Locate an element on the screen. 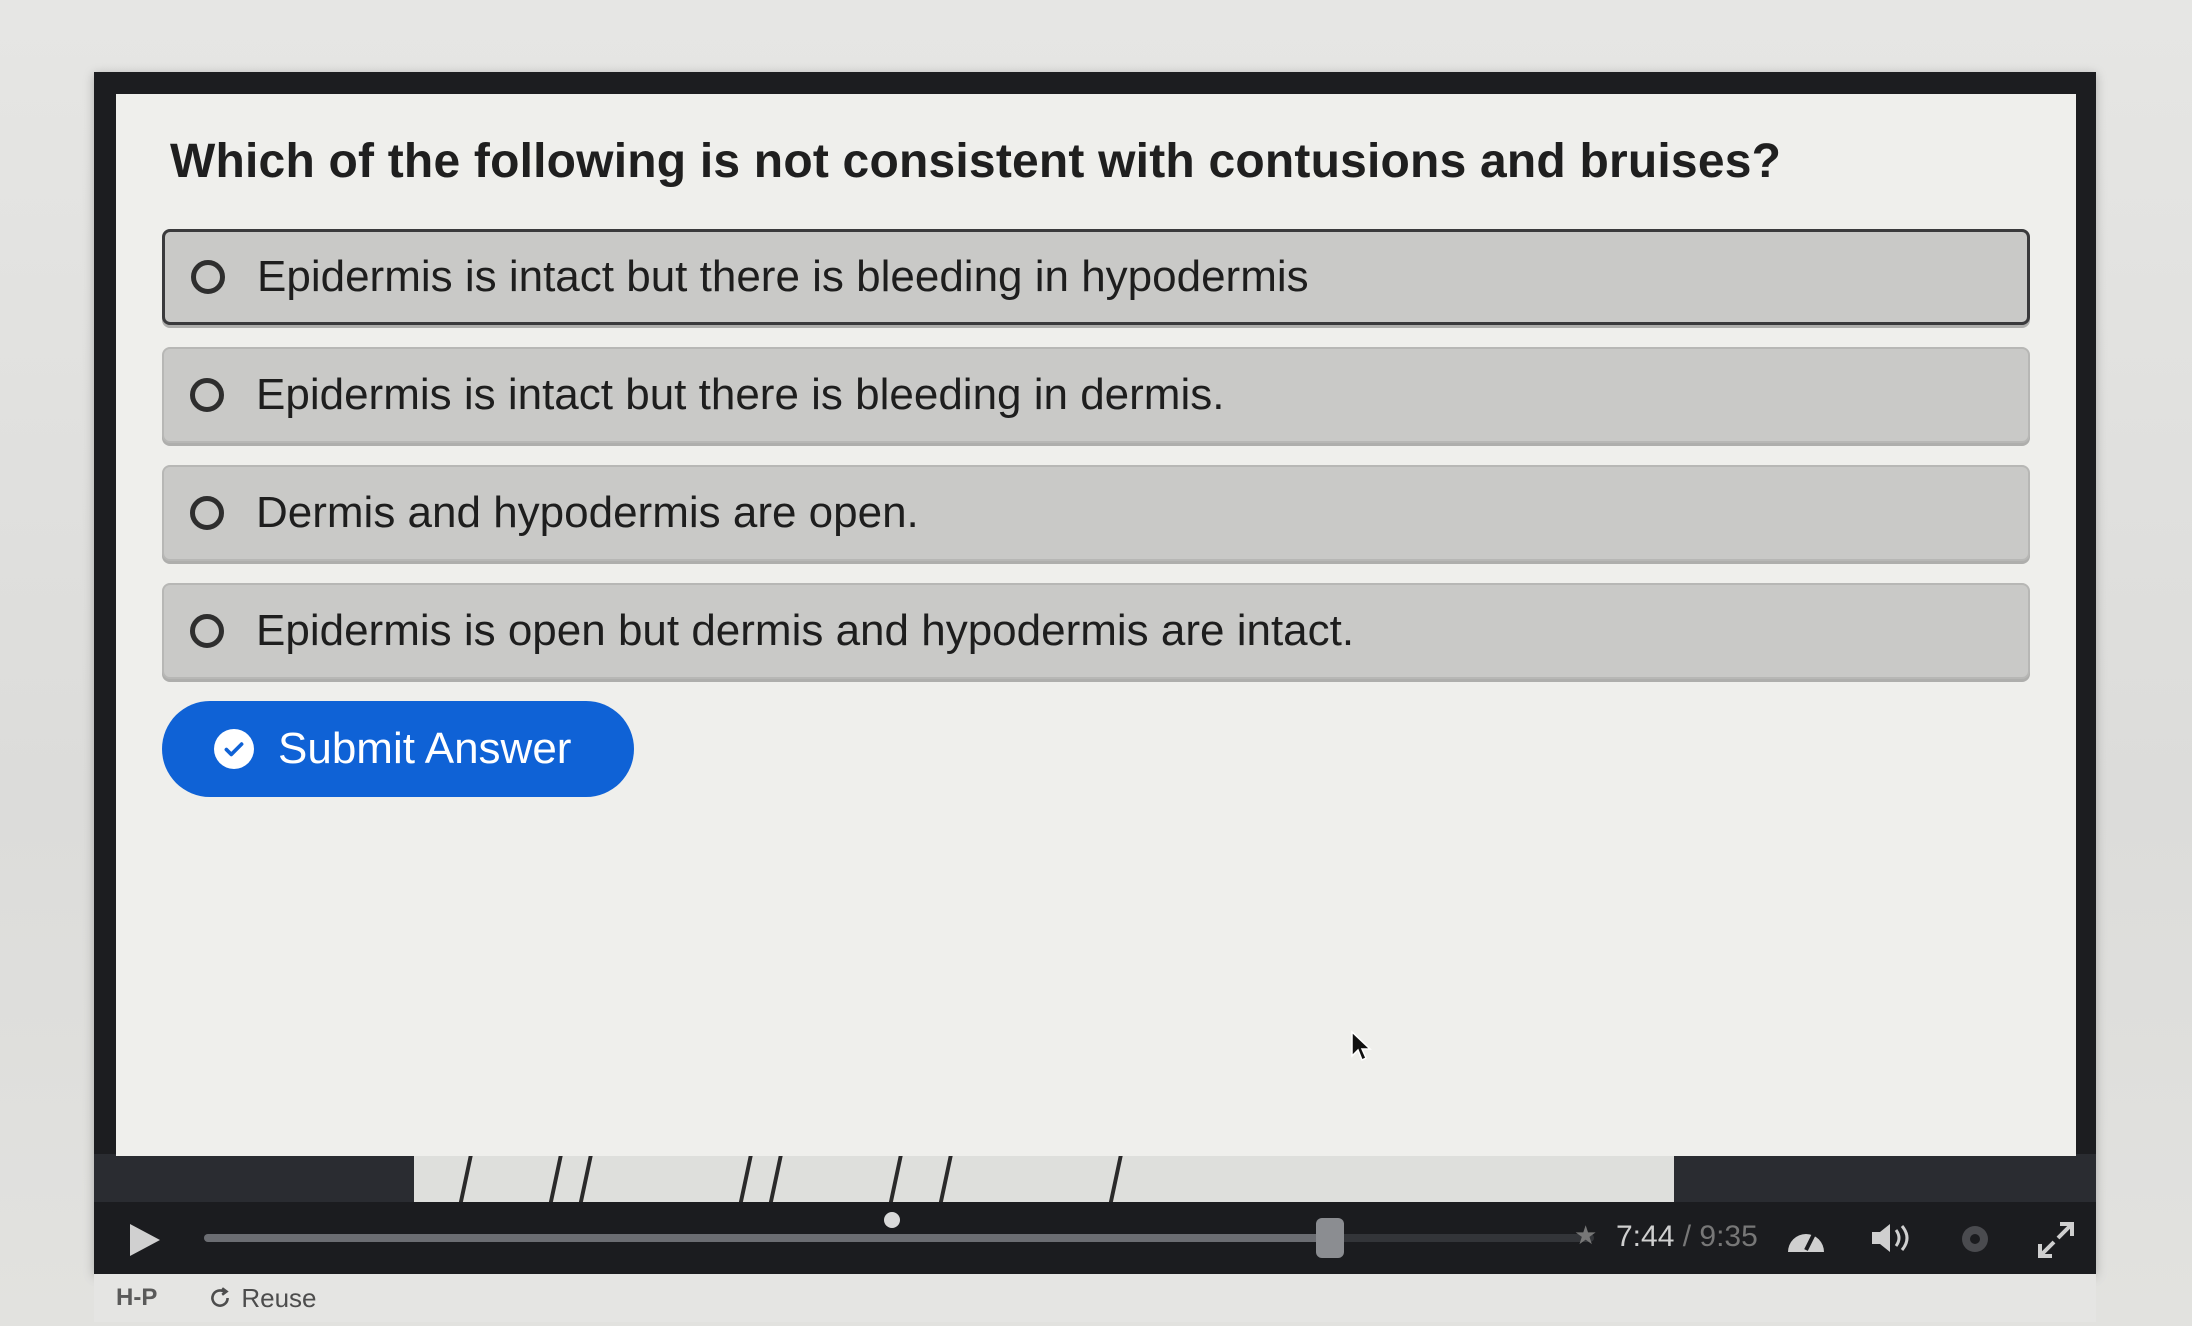  seek-bar-progress is located at coordinates (767, 1238).